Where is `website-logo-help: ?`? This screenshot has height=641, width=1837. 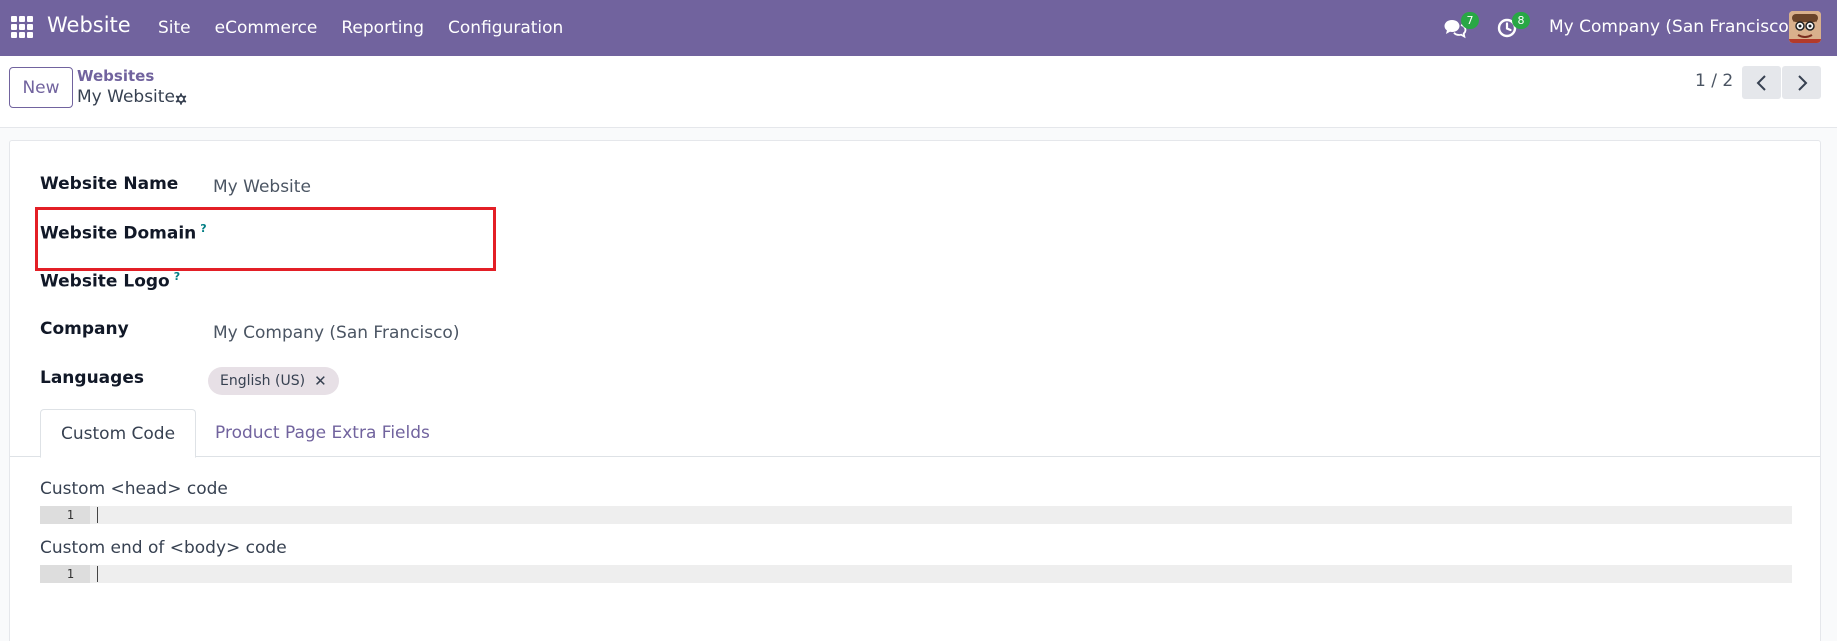
website-logo-help: ? is located at coordinates (177, 276).